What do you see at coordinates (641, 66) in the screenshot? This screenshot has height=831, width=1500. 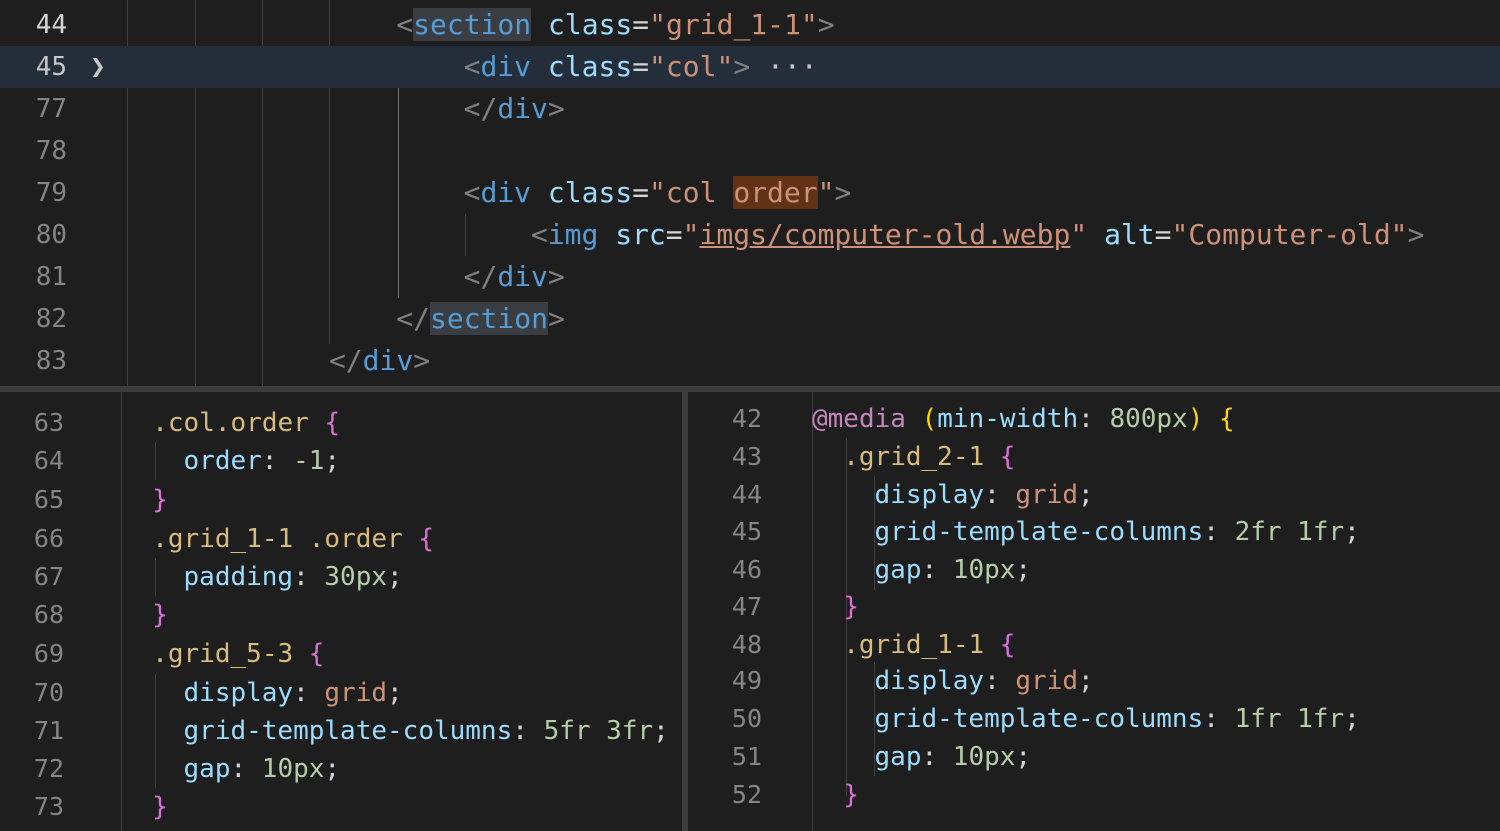 I see `code-token: =` at bounding box center [641, 66].